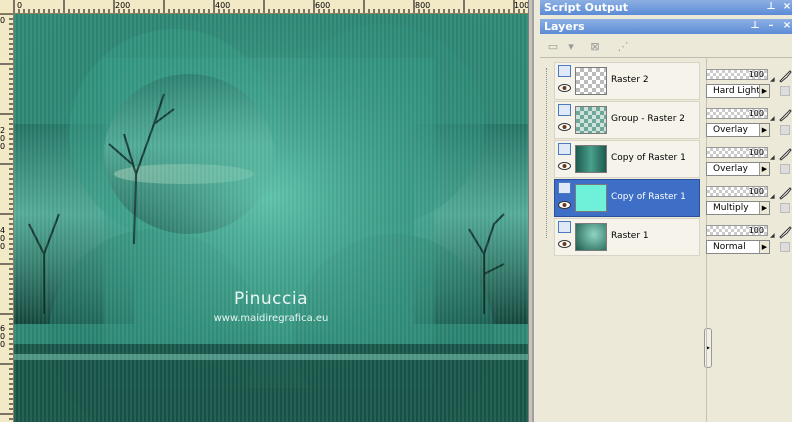  Describe the element at coordinates (630, 80) in the screenshot. I see `layer-name: Raster 2` at that location.